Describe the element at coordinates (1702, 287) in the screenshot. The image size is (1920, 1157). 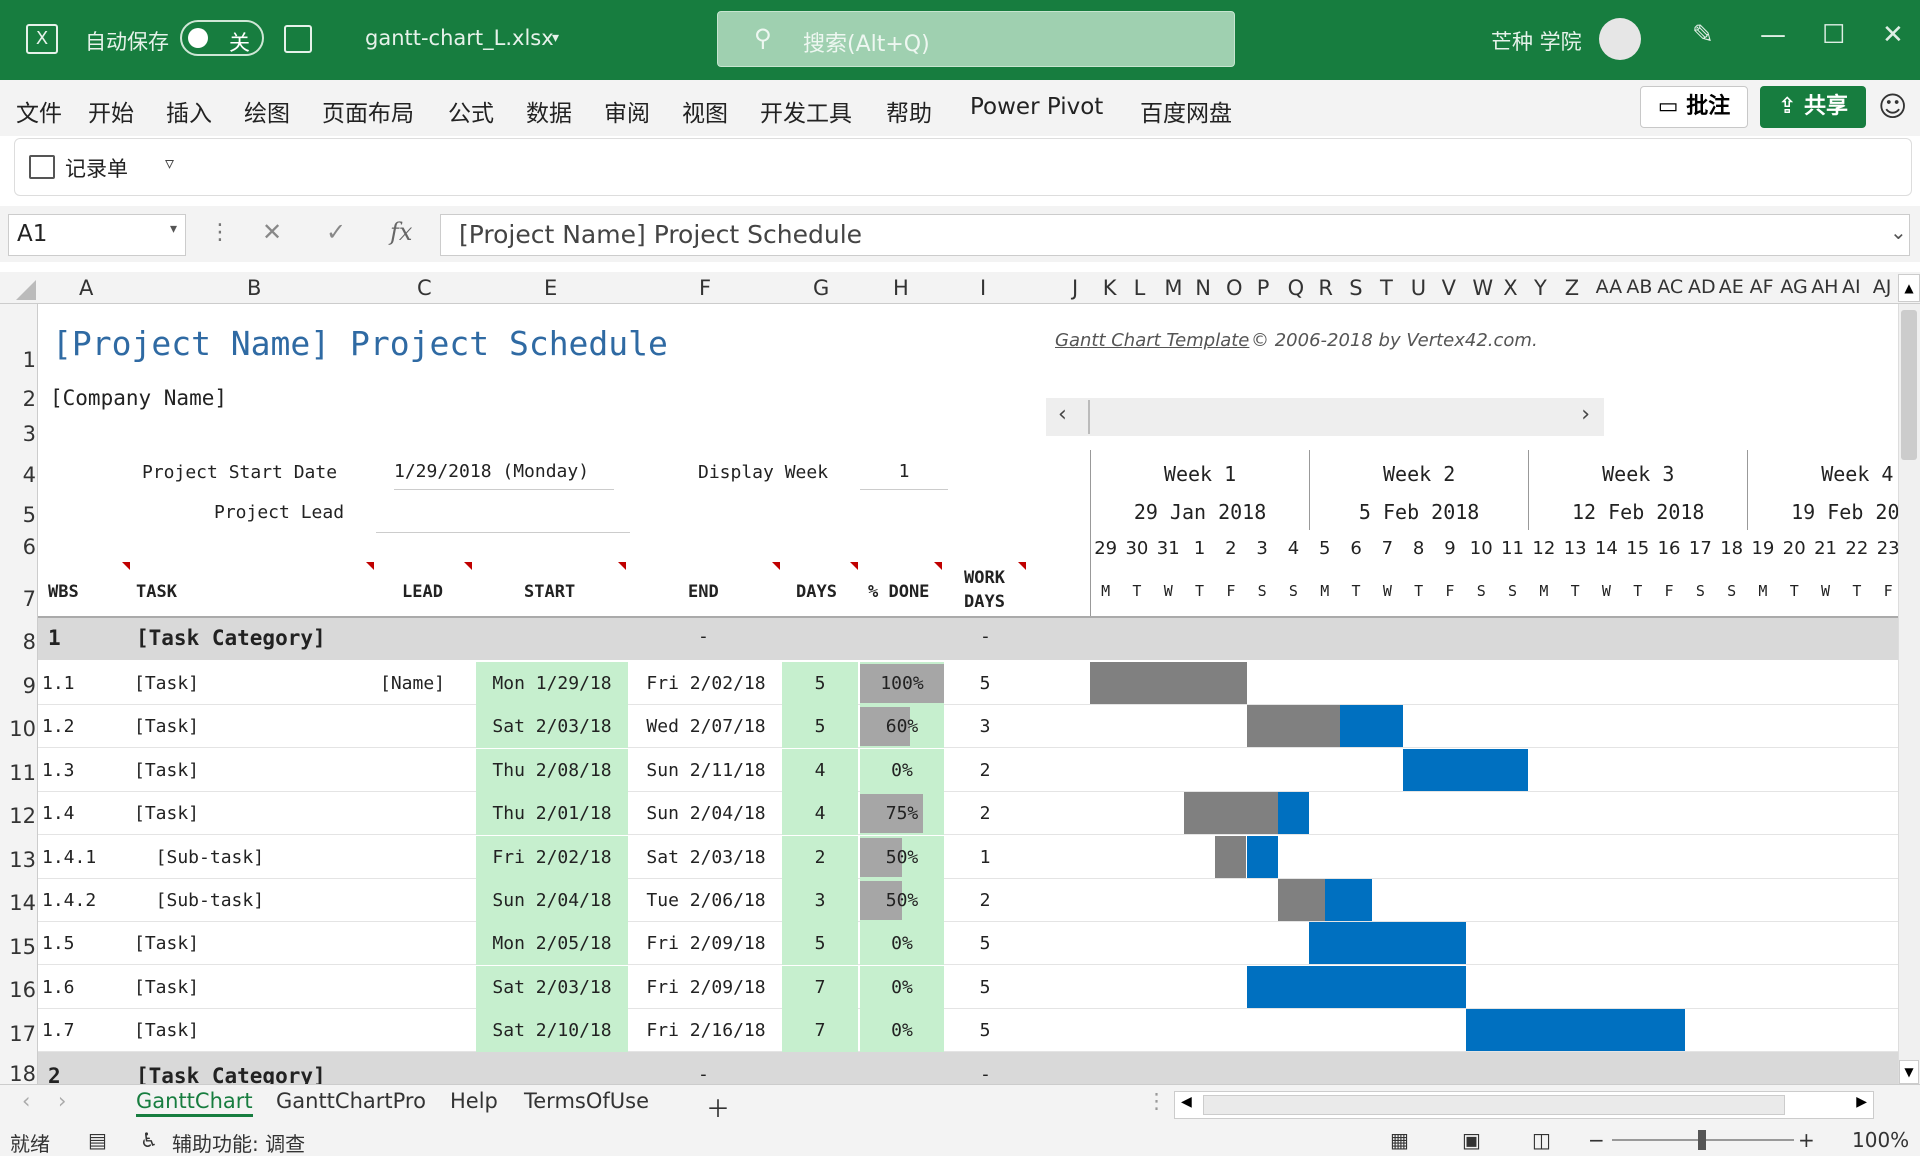
I see `col-header: AD` at that location.